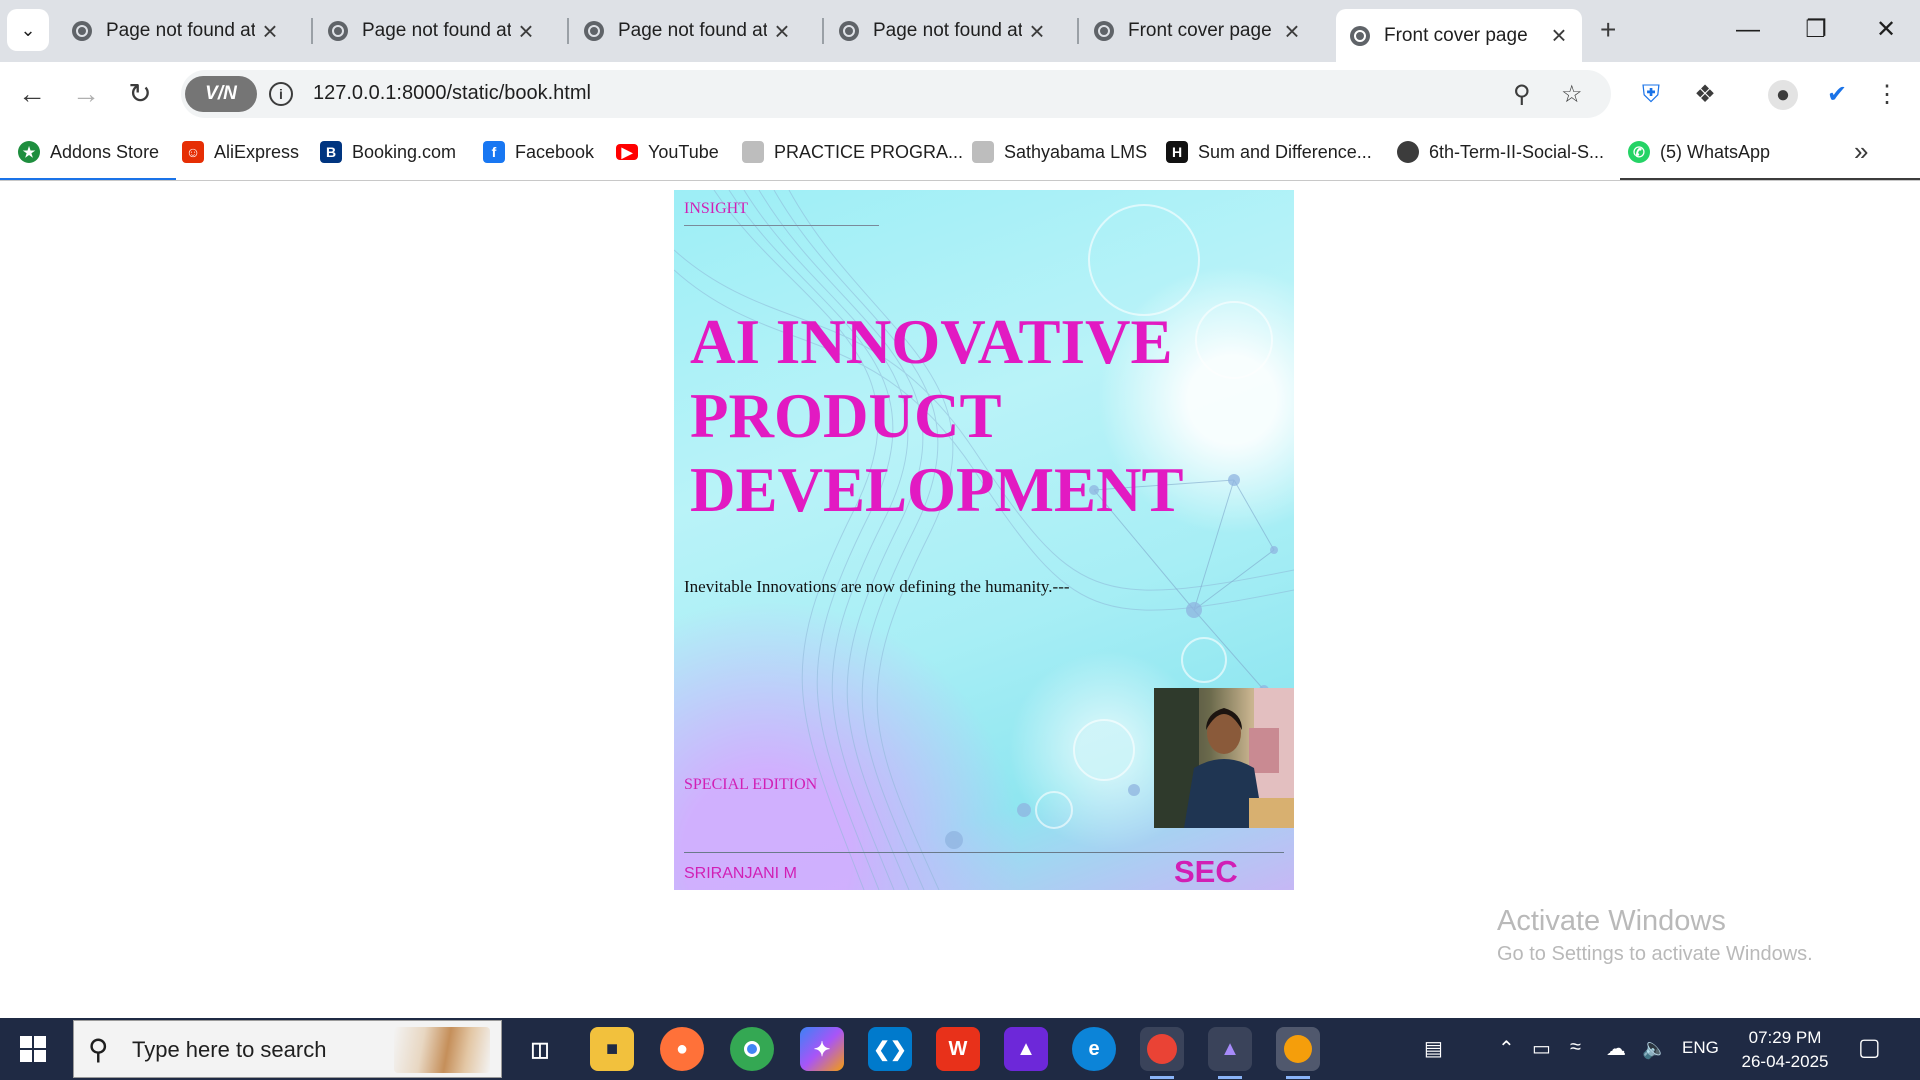  I want to click on hackerrank-icon: H, so click(1177, 152).